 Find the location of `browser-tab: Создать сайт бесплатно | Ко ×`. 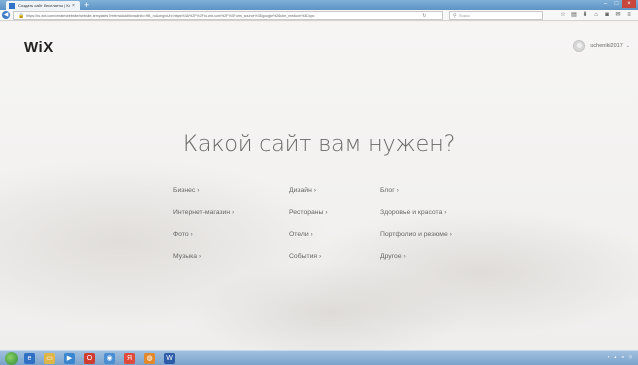

browser-tab: Создать сайт бесплатно | Ко × is located at coordinates (43, 5).